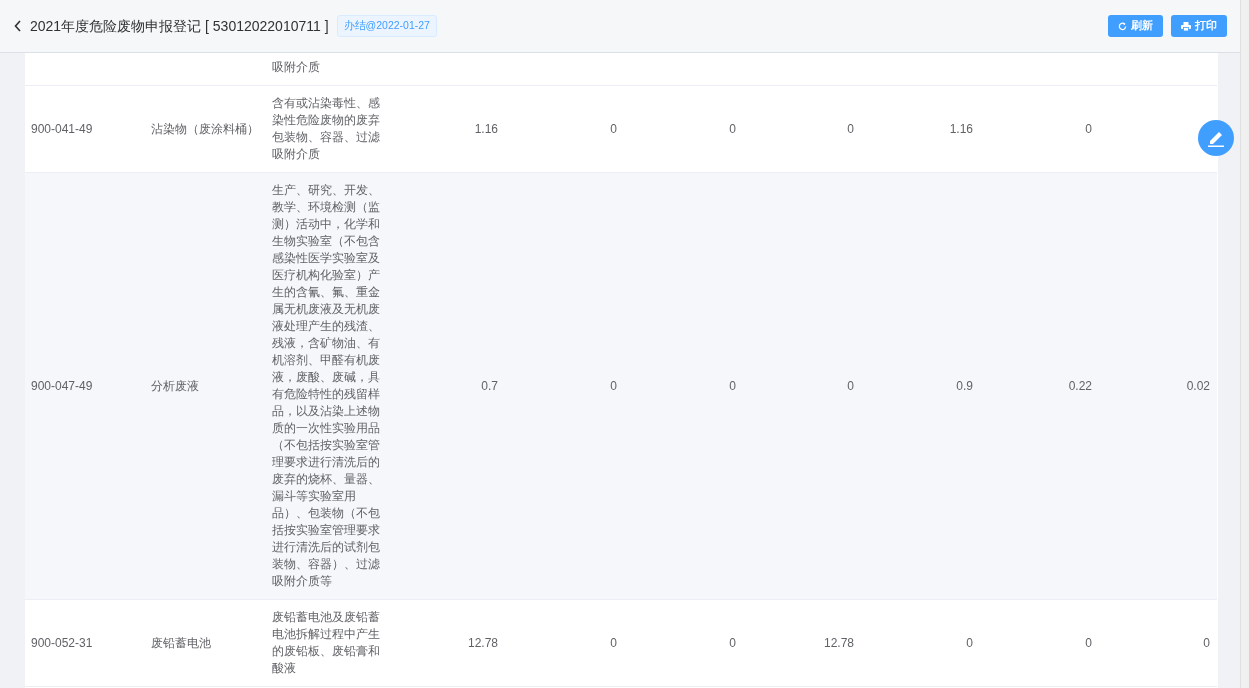 This screenshot has height=688, width=1249. What do you see at coordinates (326, 386) in the screenshot?
I see `waste-description: 生产、研究、开发、 教学、环境检测（监 测）活动中，化学和 生物实验室（不包含 感染性医学实验室及 医疗机构化验室）产 生的含氰、氟、重金 属无机废液及无机废 液处理产生的残渣、 残液，含矿物油、有 机溶剂、甲醛有机废 液，废酸、废碱，具 有危险特性的残留样 品，以及沾染上述物 质的一次性实验用品 （不包括按实验室管 理要求进行清洗后的 废弃的烧杯、量器、 漏斗等实验室用 品）、包装物（不包 括按实验室管理要求 进行清洗后的试剂包 装物、容器）、过滤 吸附介质等` at bounding box center [326, 386].